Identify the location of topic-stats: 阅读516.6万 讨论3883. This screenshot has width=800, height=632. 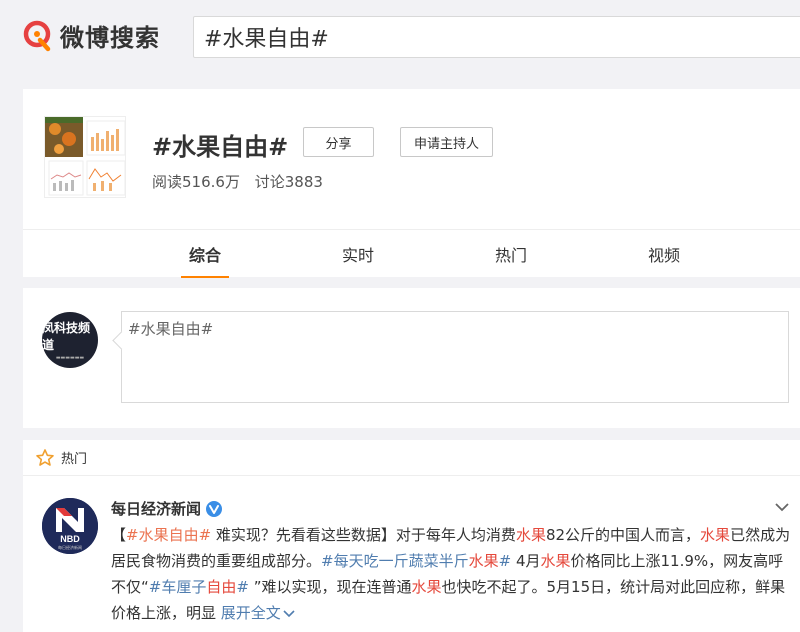
(242, 181).